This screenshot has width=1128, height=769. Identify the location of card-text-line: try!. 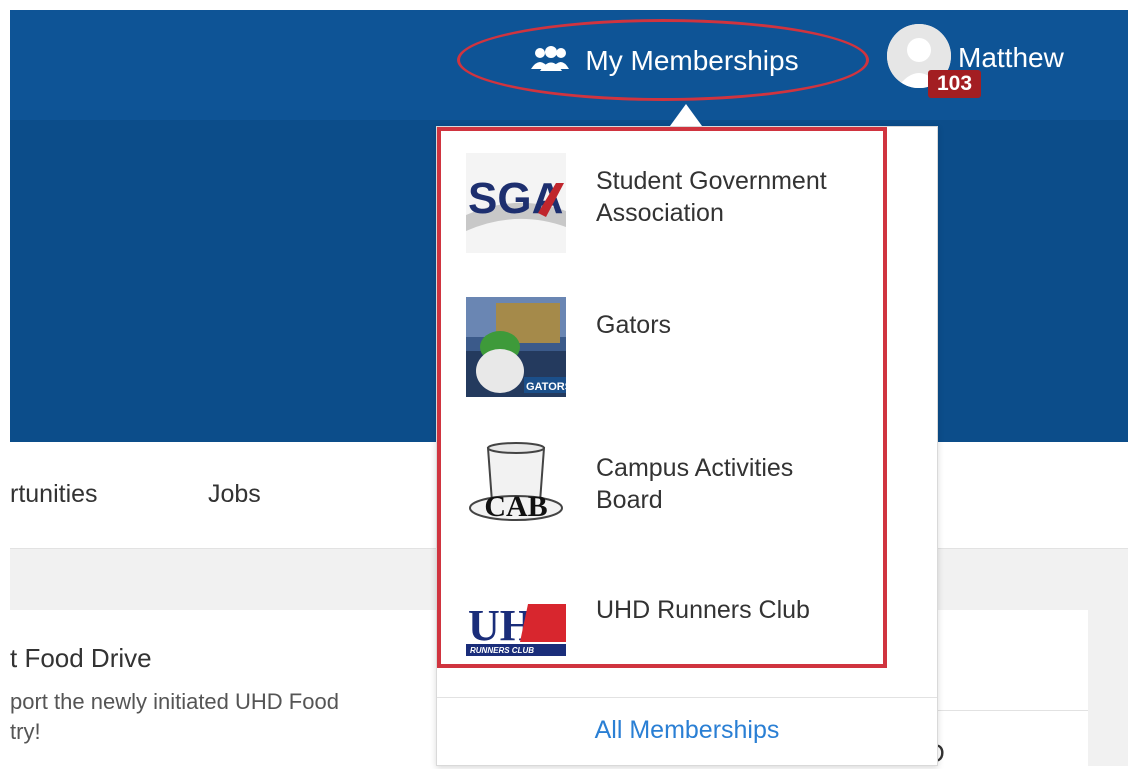
(25, 731).